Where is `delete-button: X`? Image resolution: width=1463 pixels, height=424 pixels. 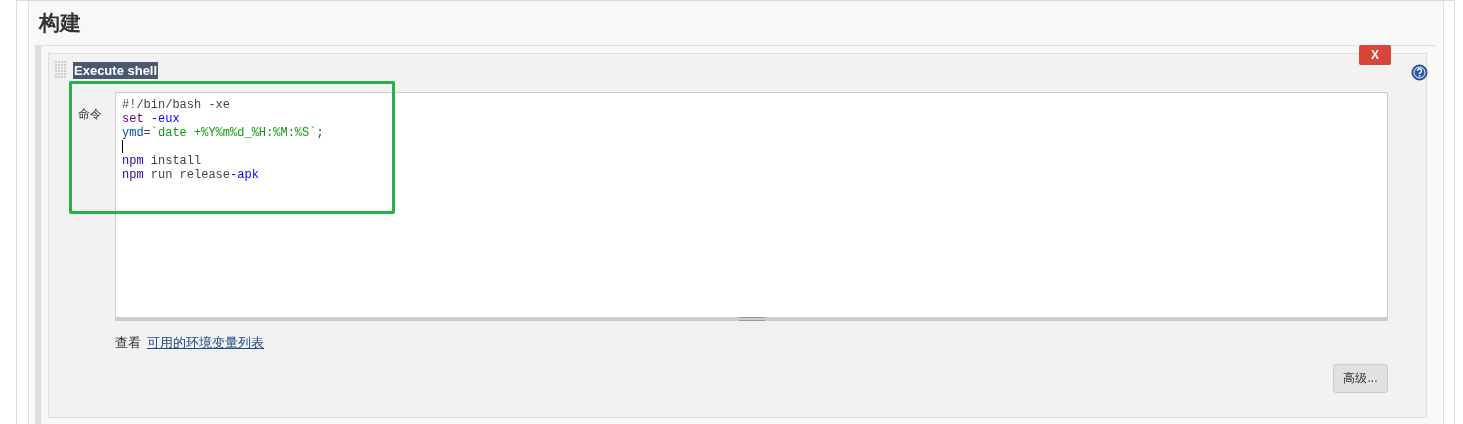 delete-button: X is located at coordinates (1375, 55).